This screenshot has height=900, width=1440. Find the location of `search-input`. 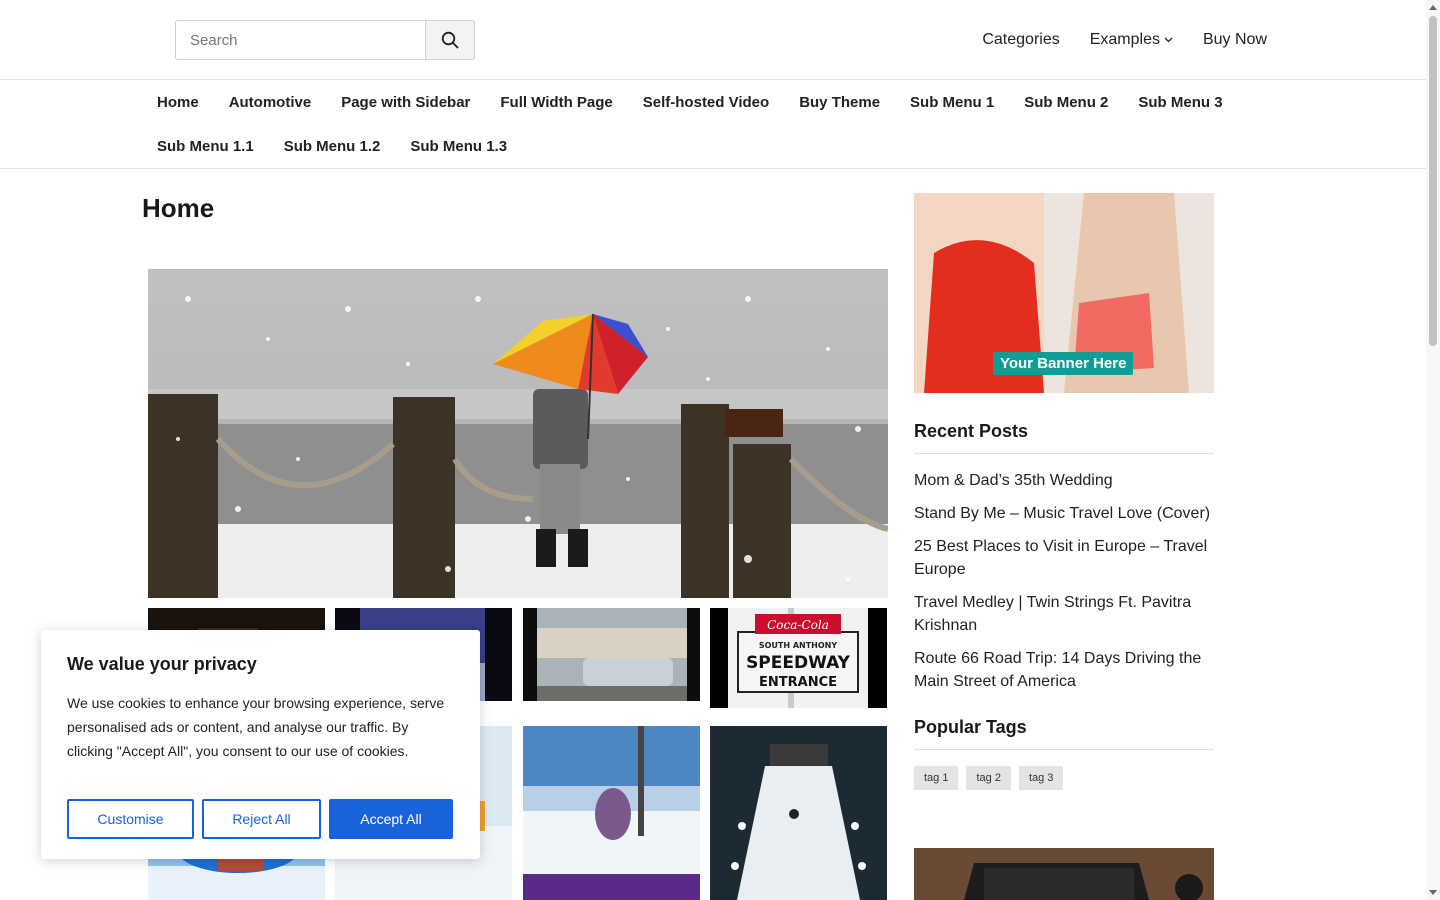

search-input is located at coordinates (300, 40).